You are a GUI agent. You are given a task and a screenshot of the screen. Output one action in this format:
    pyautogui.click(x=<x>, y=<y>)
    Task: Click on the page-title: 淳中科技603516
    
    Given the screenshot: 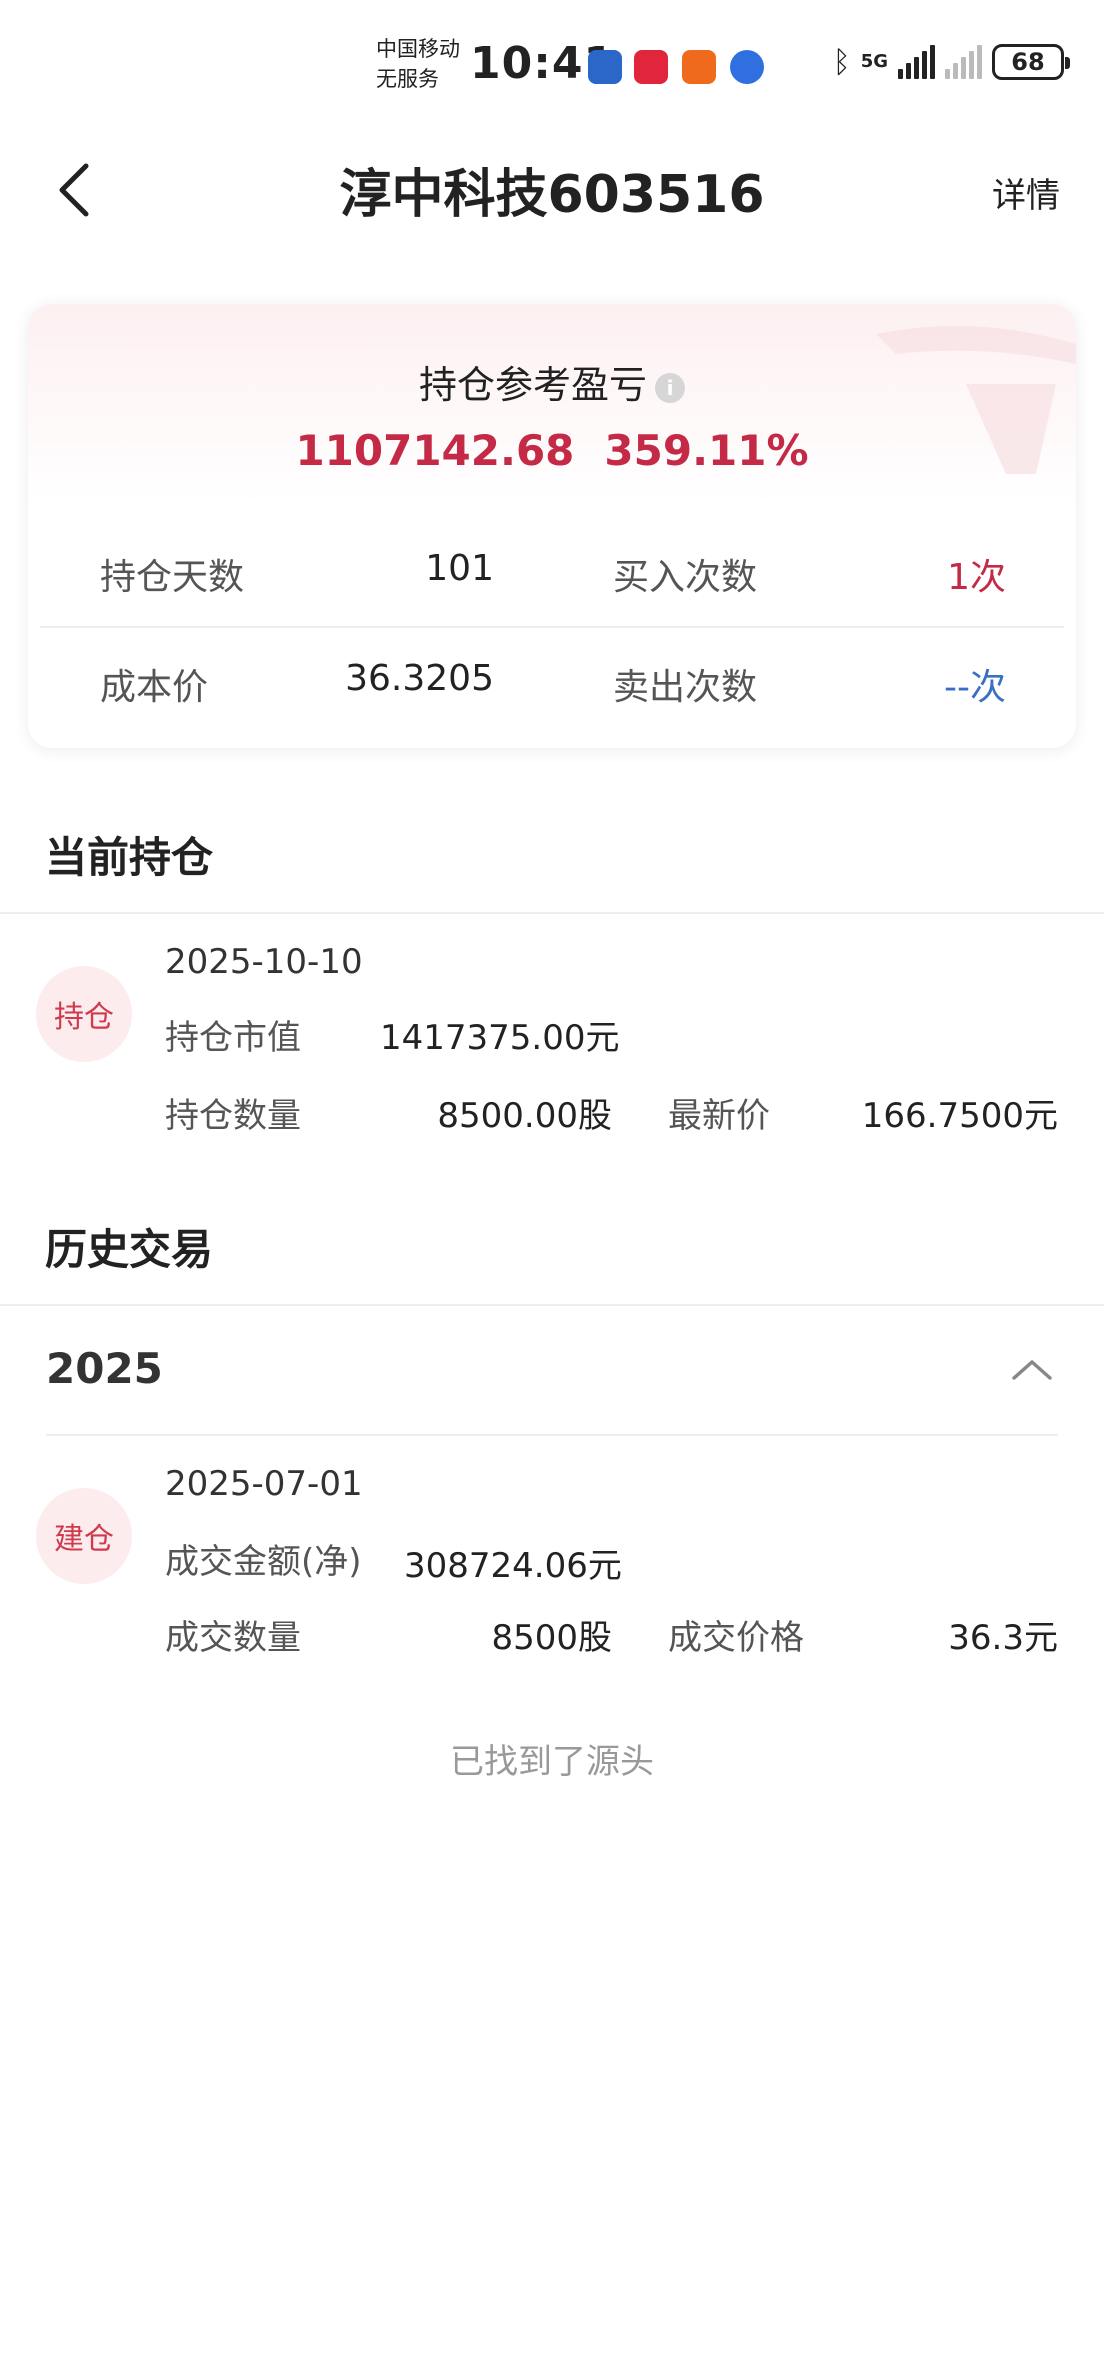 What is the action you would take?
    pyautogui.click(x=552, y=195)
    